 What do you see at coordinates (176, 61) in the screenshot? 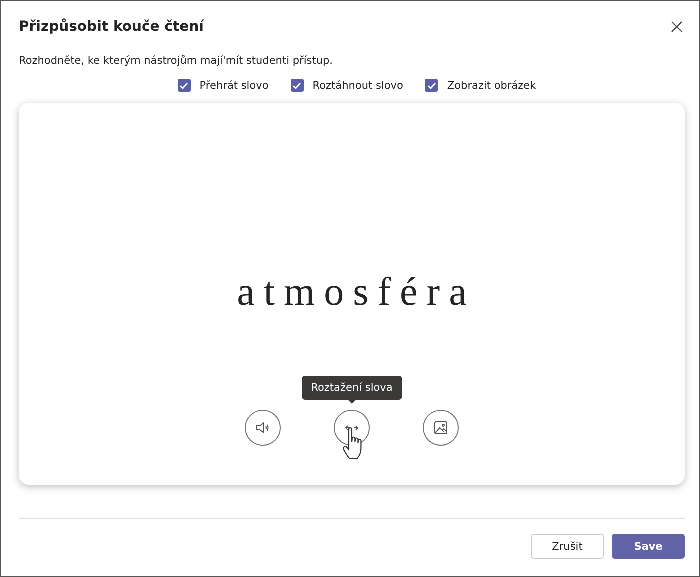
I see `description-text: Rozhodněte, ke kterým nástrojům mají'mít studenti přístup.` at bounding box center [176, 61].